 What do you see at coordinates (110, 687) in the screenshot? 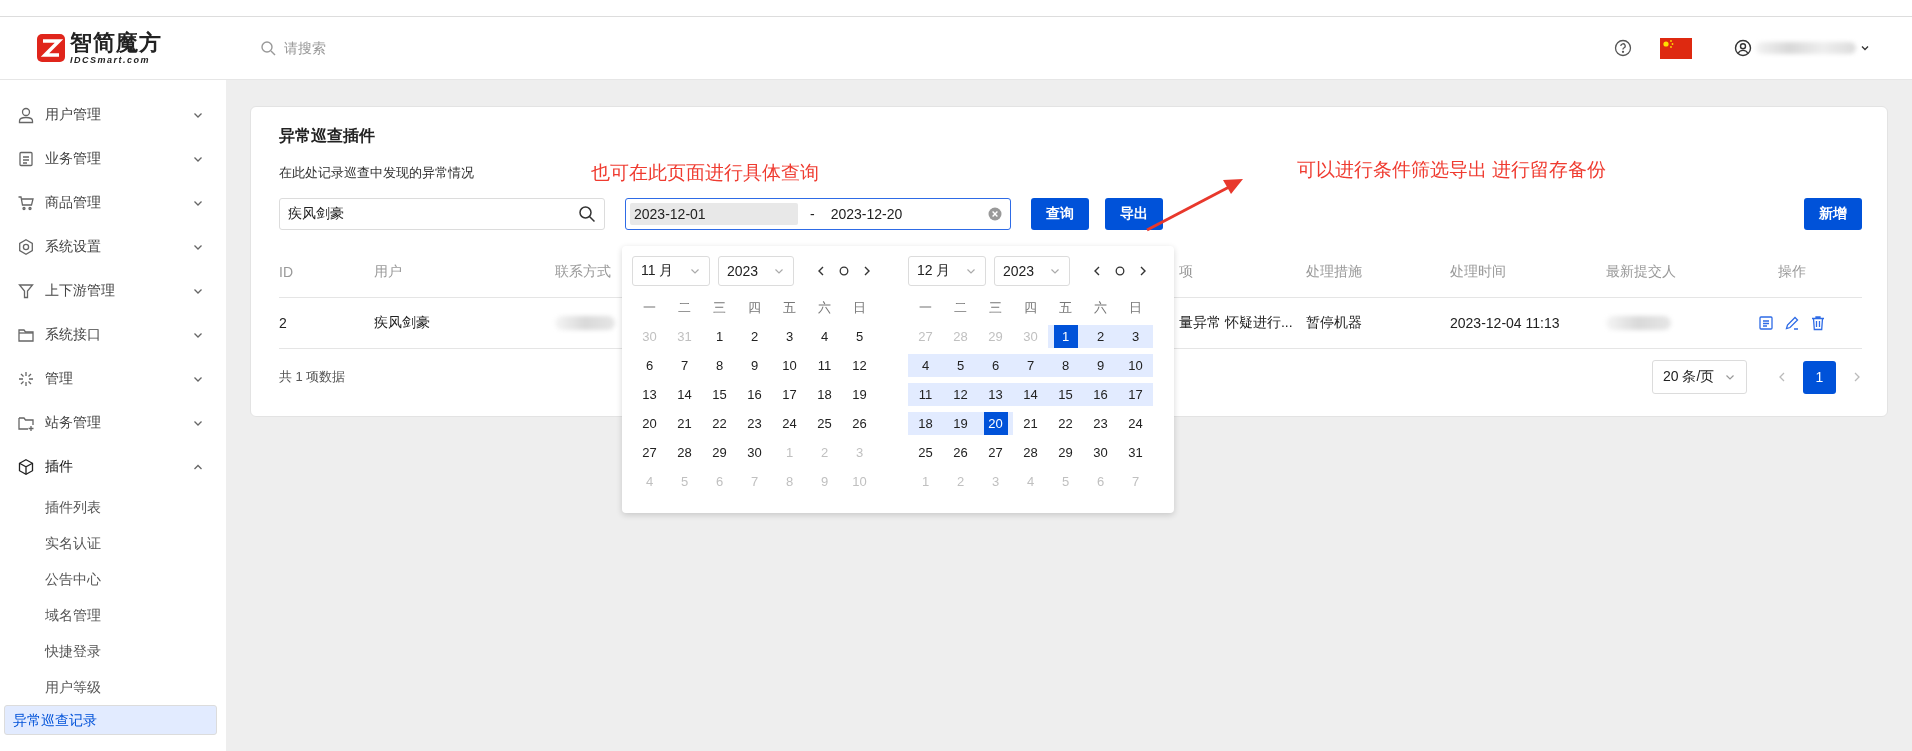
I see `sidebar-subitem: 用户等级` at bounding box center [110, 687].